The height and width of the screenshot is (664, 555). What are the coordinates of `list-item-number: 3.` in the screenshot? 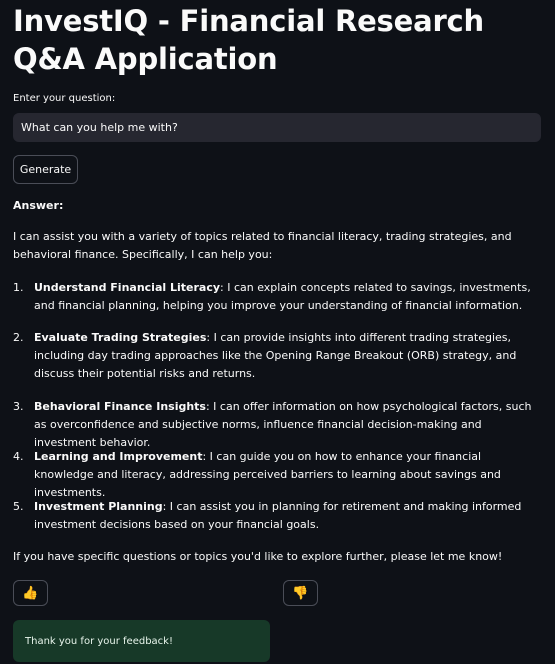 It's located at (18, 406).